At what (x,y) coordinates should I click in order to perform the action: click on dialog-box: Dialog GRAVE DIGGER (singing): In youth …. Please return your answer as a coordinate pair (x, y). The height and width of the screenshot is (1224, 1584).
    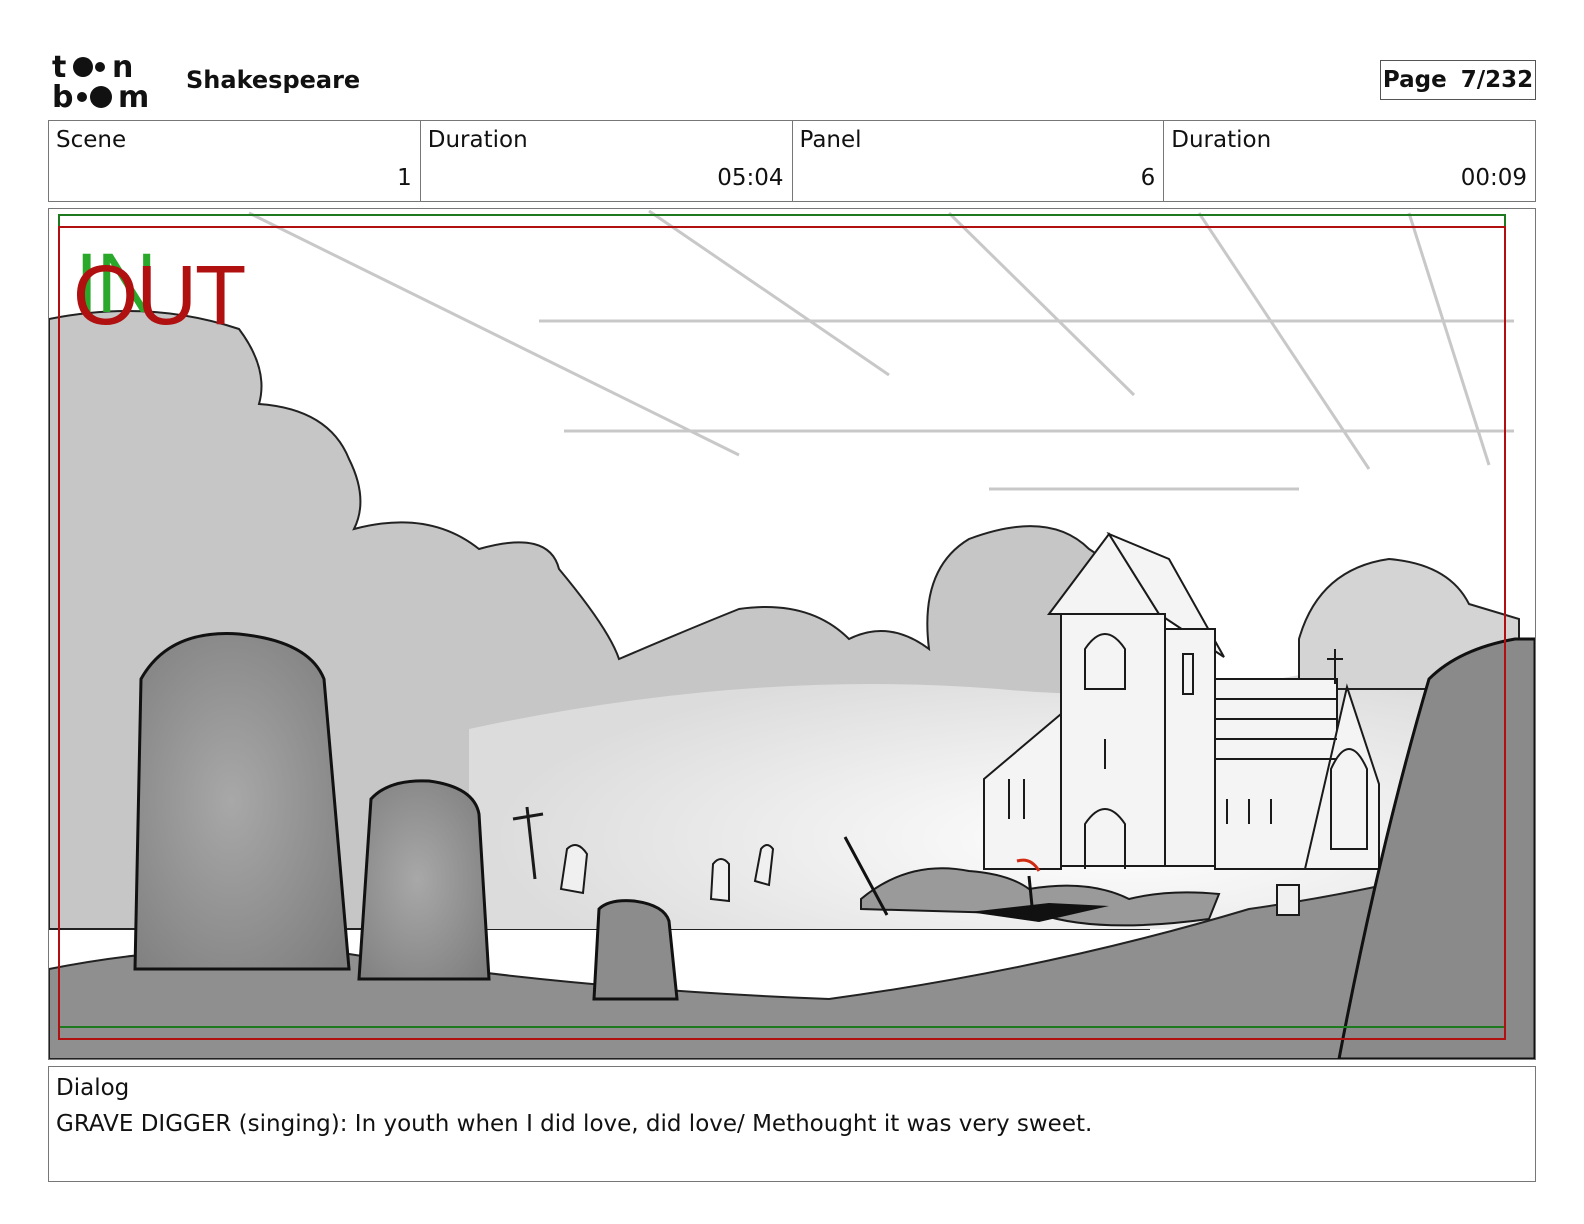
    Looking at the image, I should click on (792, 1124).